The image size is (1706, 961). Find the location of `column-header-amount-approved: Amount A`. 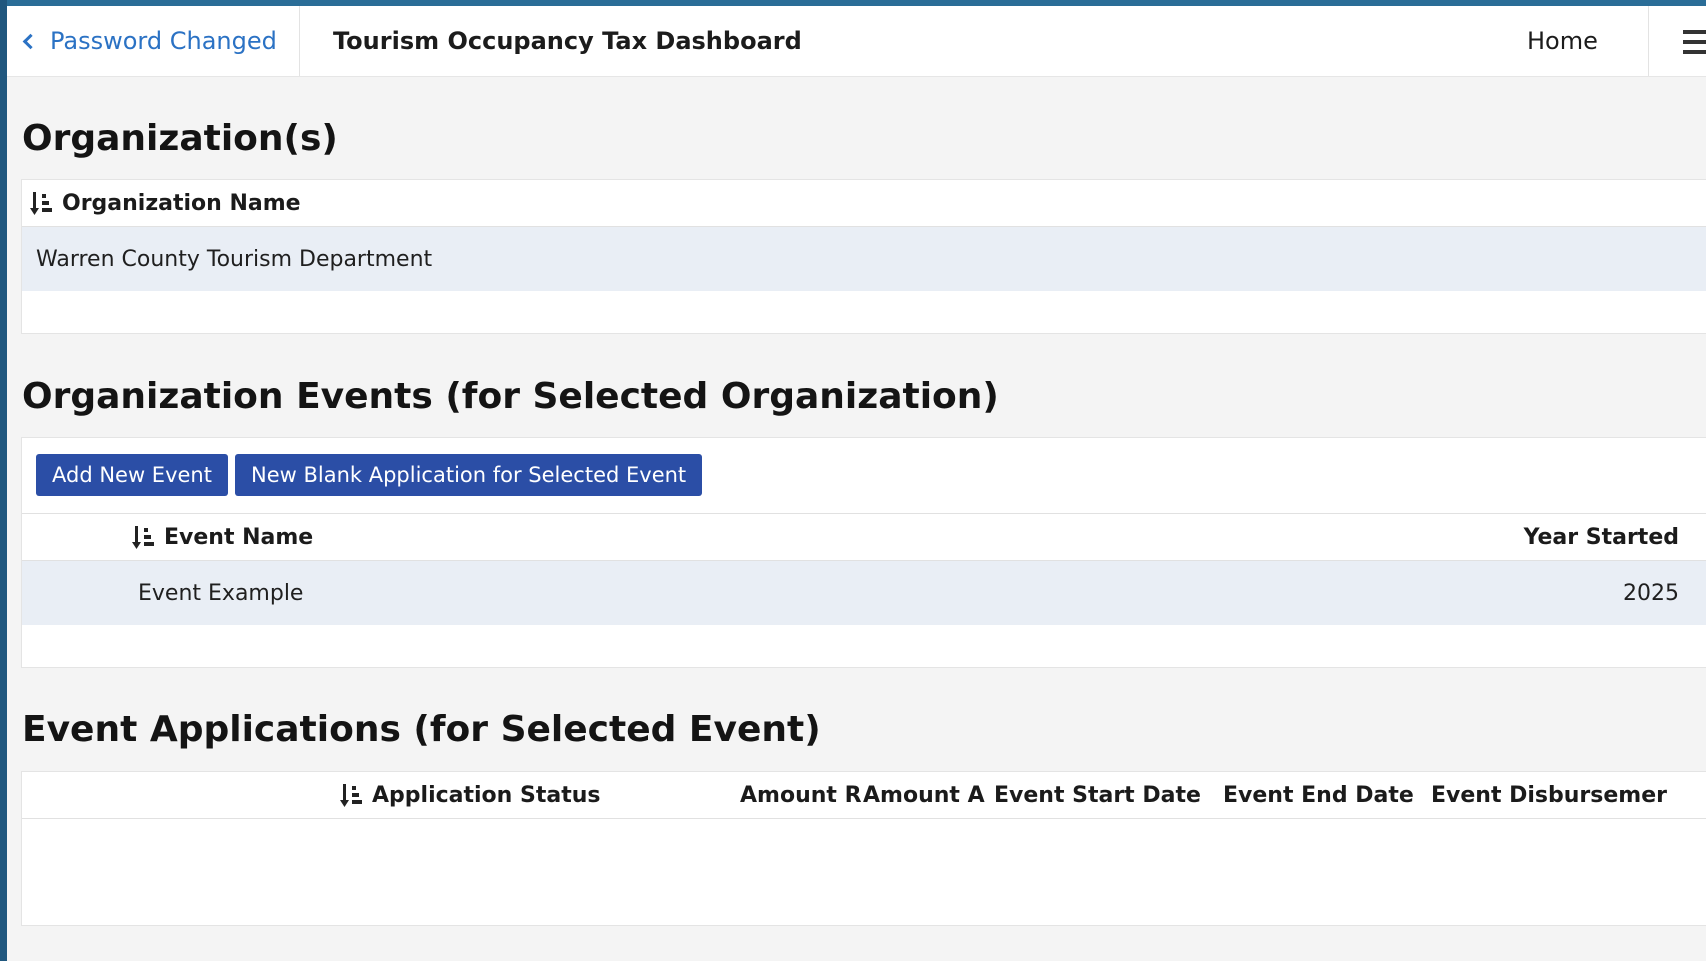

column-header-amount-approved: Amount A is located at coordinates (924, 795).